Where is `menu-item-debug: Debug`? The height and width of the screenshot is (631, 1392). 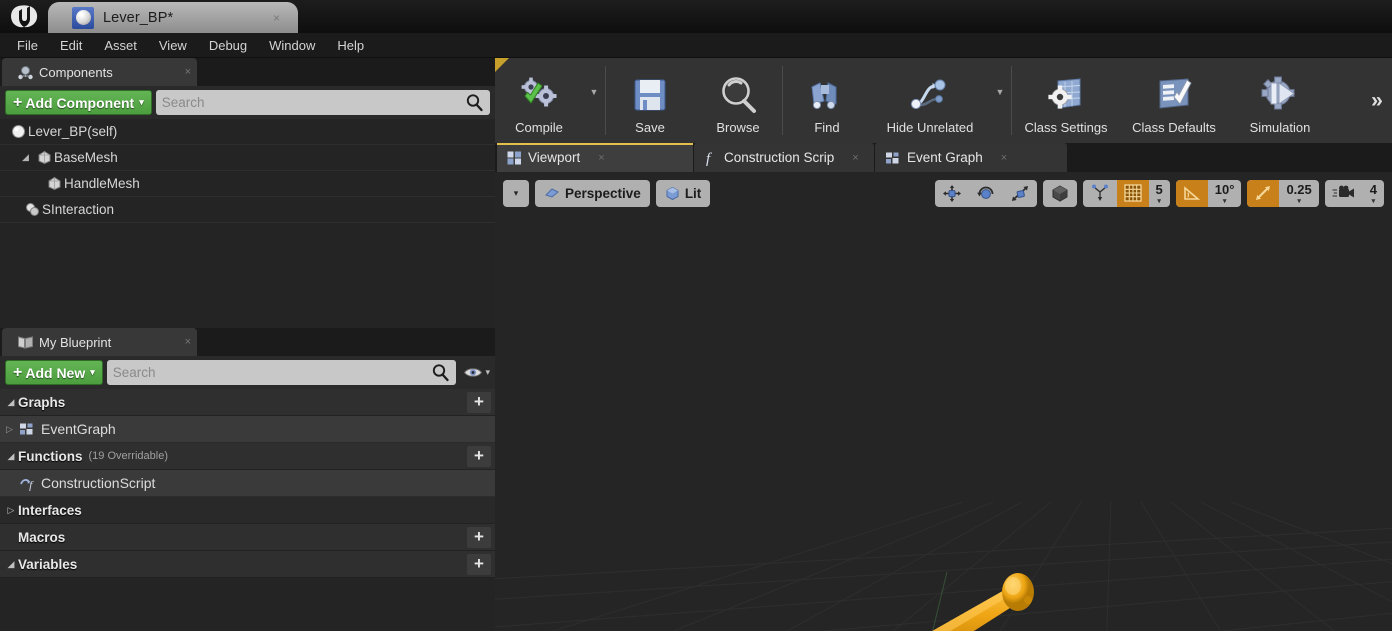
menu-item-debug: Debug is located at coordinates (228, 45).